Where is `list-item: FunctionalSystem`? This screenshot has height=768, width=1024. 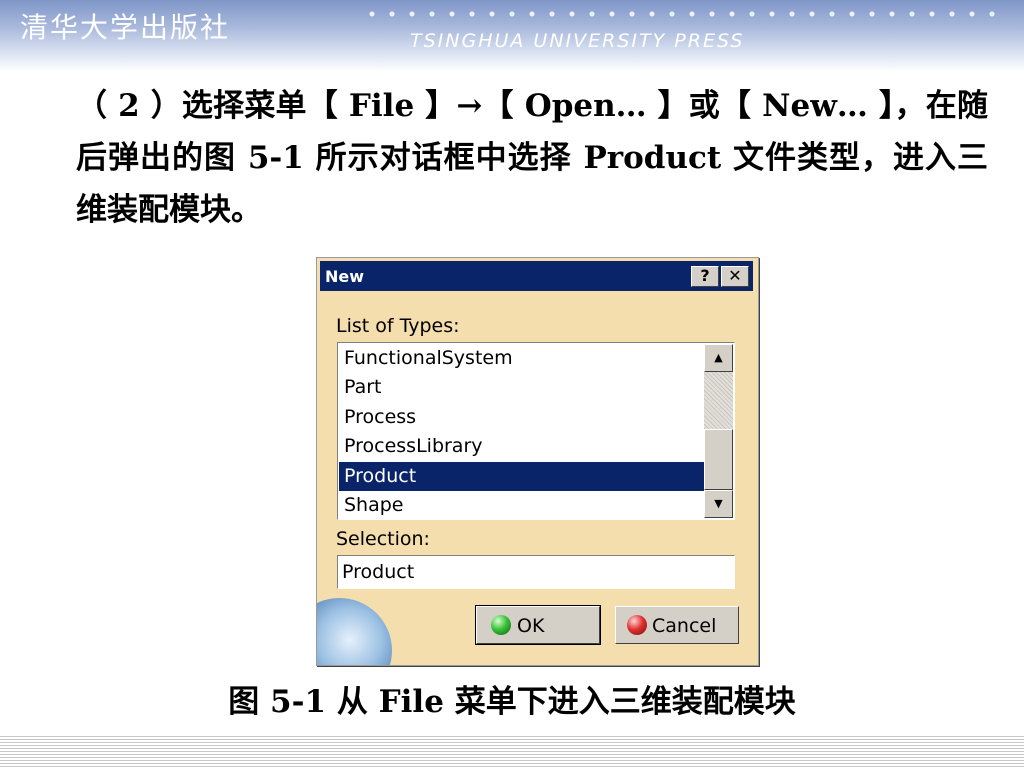
list-item: FunctionalSystem is located at coordinates (522, 358).